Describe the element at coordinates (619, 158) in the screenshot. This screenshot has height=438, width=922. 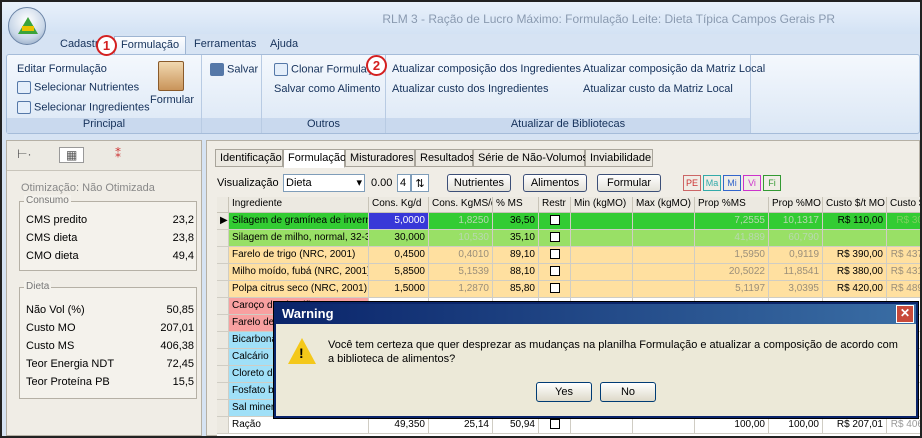
I see `tab-inviabilidade: Inviabilidade` at that location.